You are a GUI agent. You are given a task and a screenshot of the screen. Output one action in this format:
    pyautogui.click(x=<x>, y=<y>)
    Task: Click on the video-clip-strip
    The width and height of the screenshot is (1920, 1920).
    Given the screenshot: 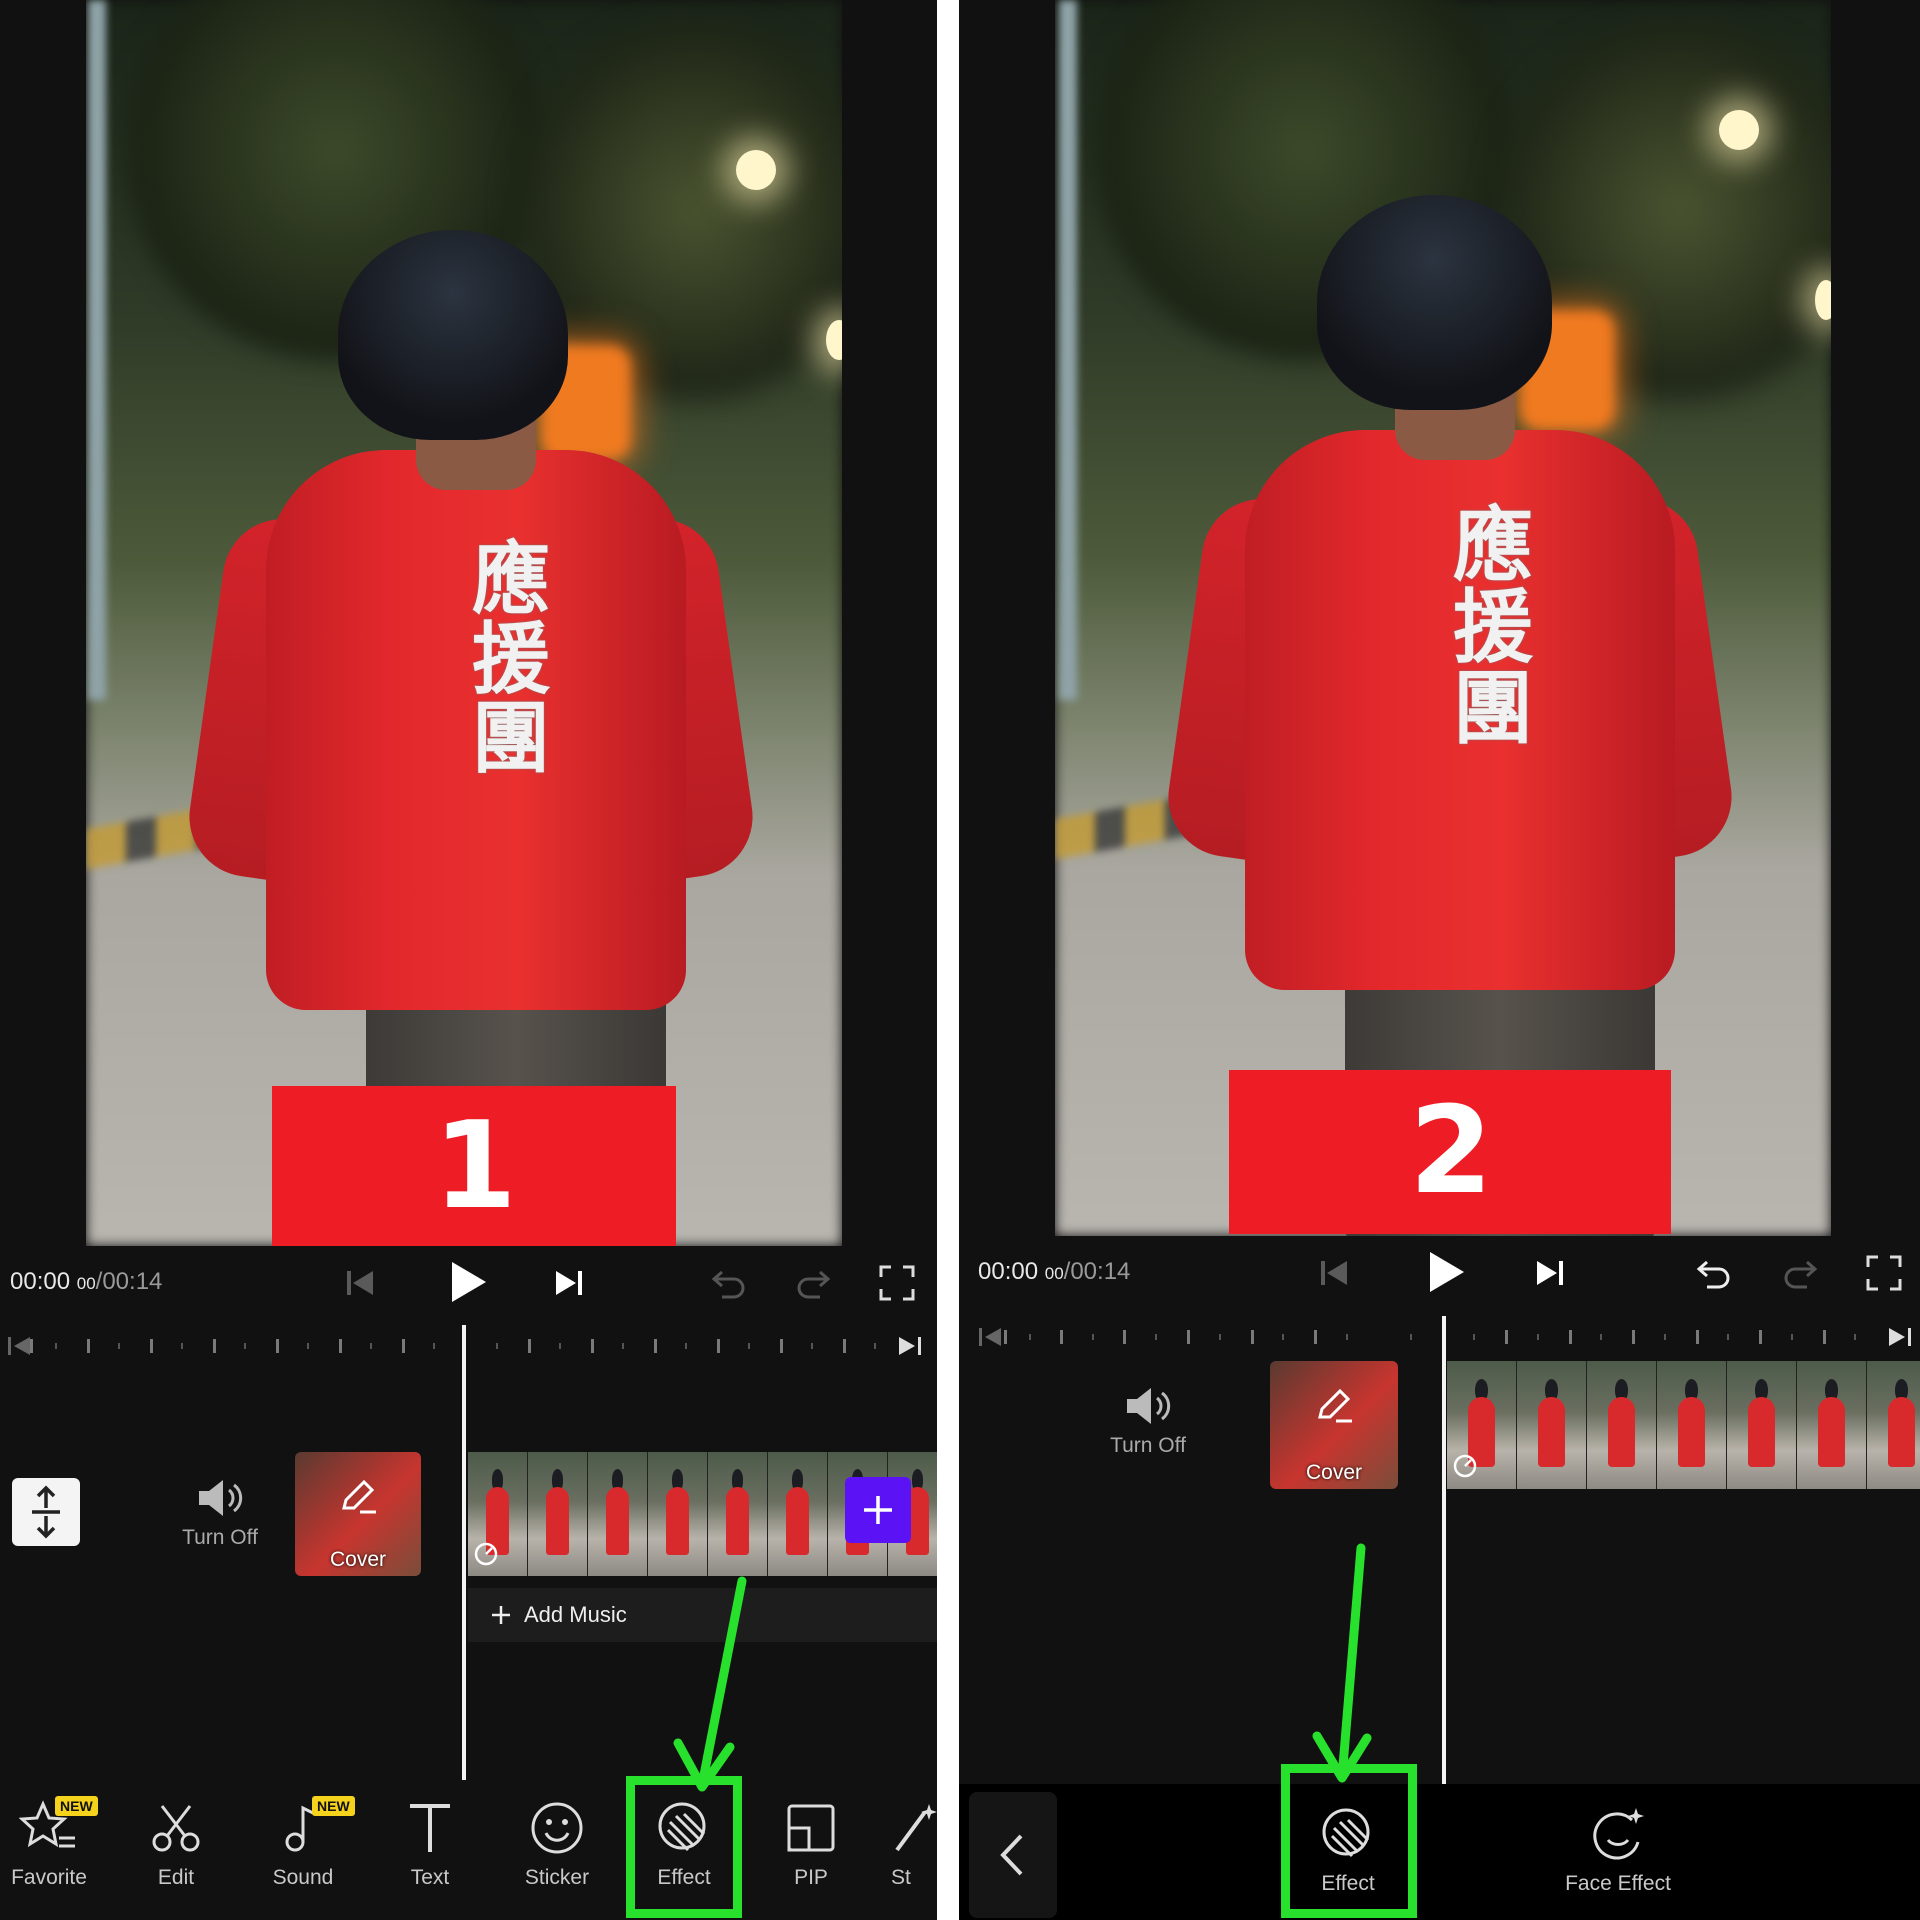 What is the action you would take?
    pyautogui.click(x=1683, y=1425)
    